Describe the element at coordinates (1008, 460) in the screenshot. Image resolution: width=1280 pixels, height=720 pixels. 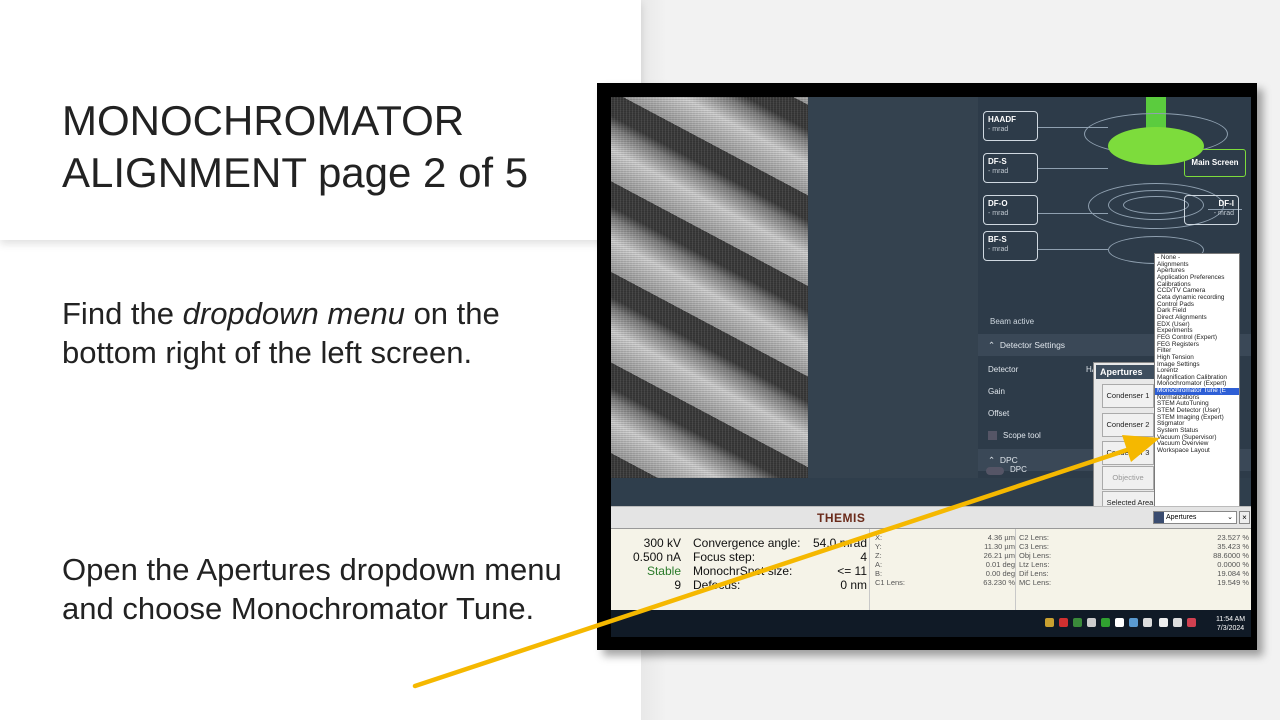
I see `section-label: DPC` at that location.